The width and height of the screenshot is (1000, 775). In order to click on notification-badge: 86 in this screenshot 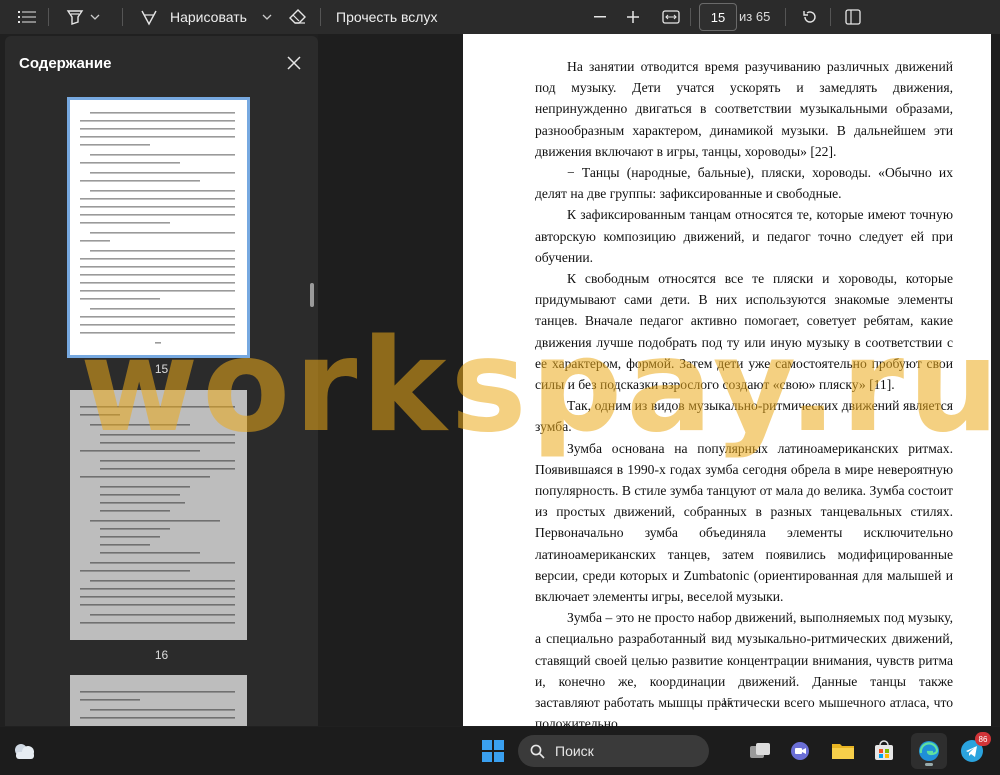, I will do `click(983, 739)`.